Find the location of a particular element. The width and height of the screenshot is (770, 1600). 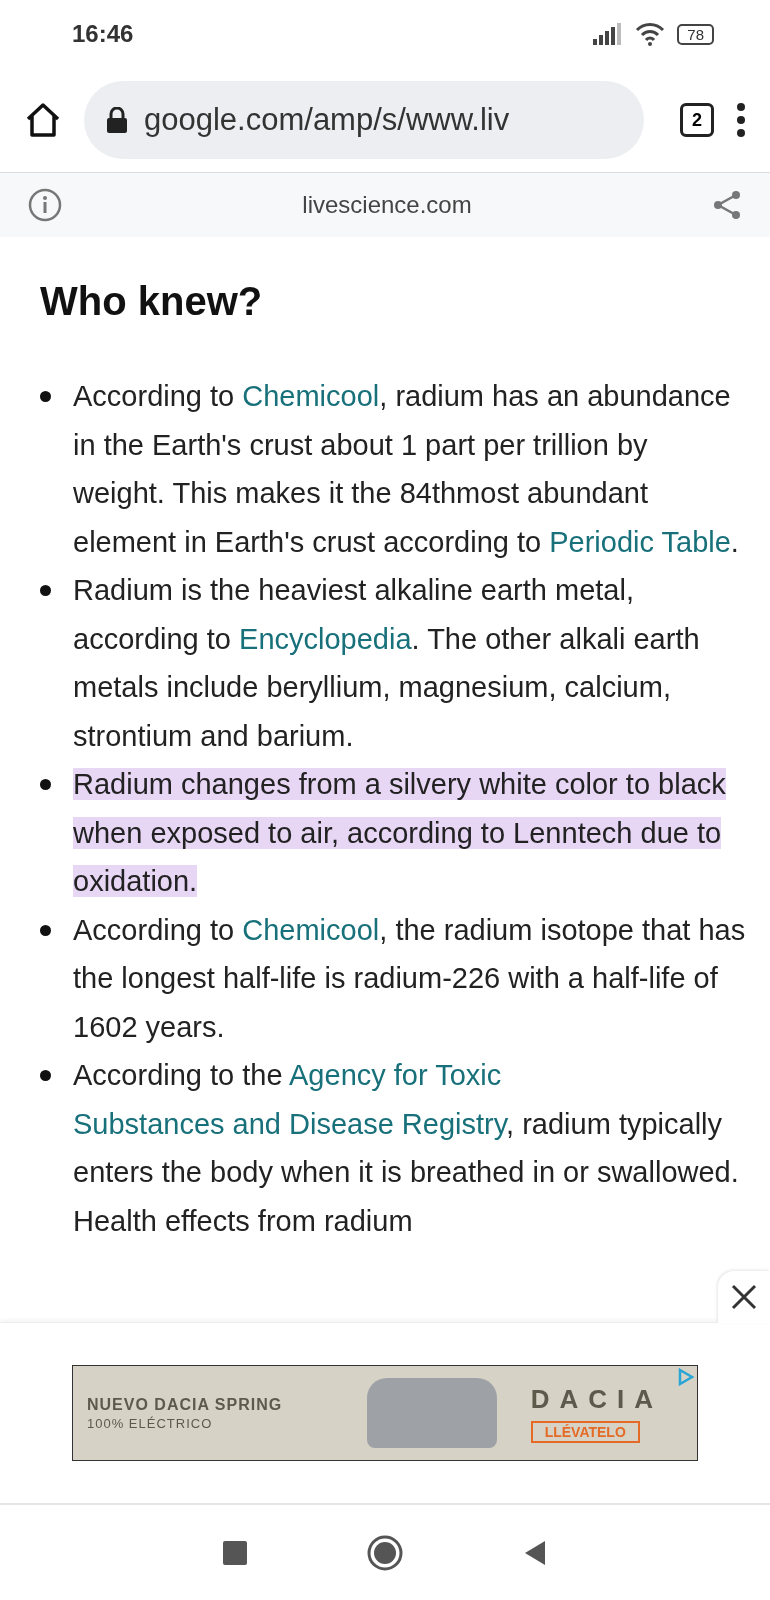

lock-icon is located at coordinates (117, 120).